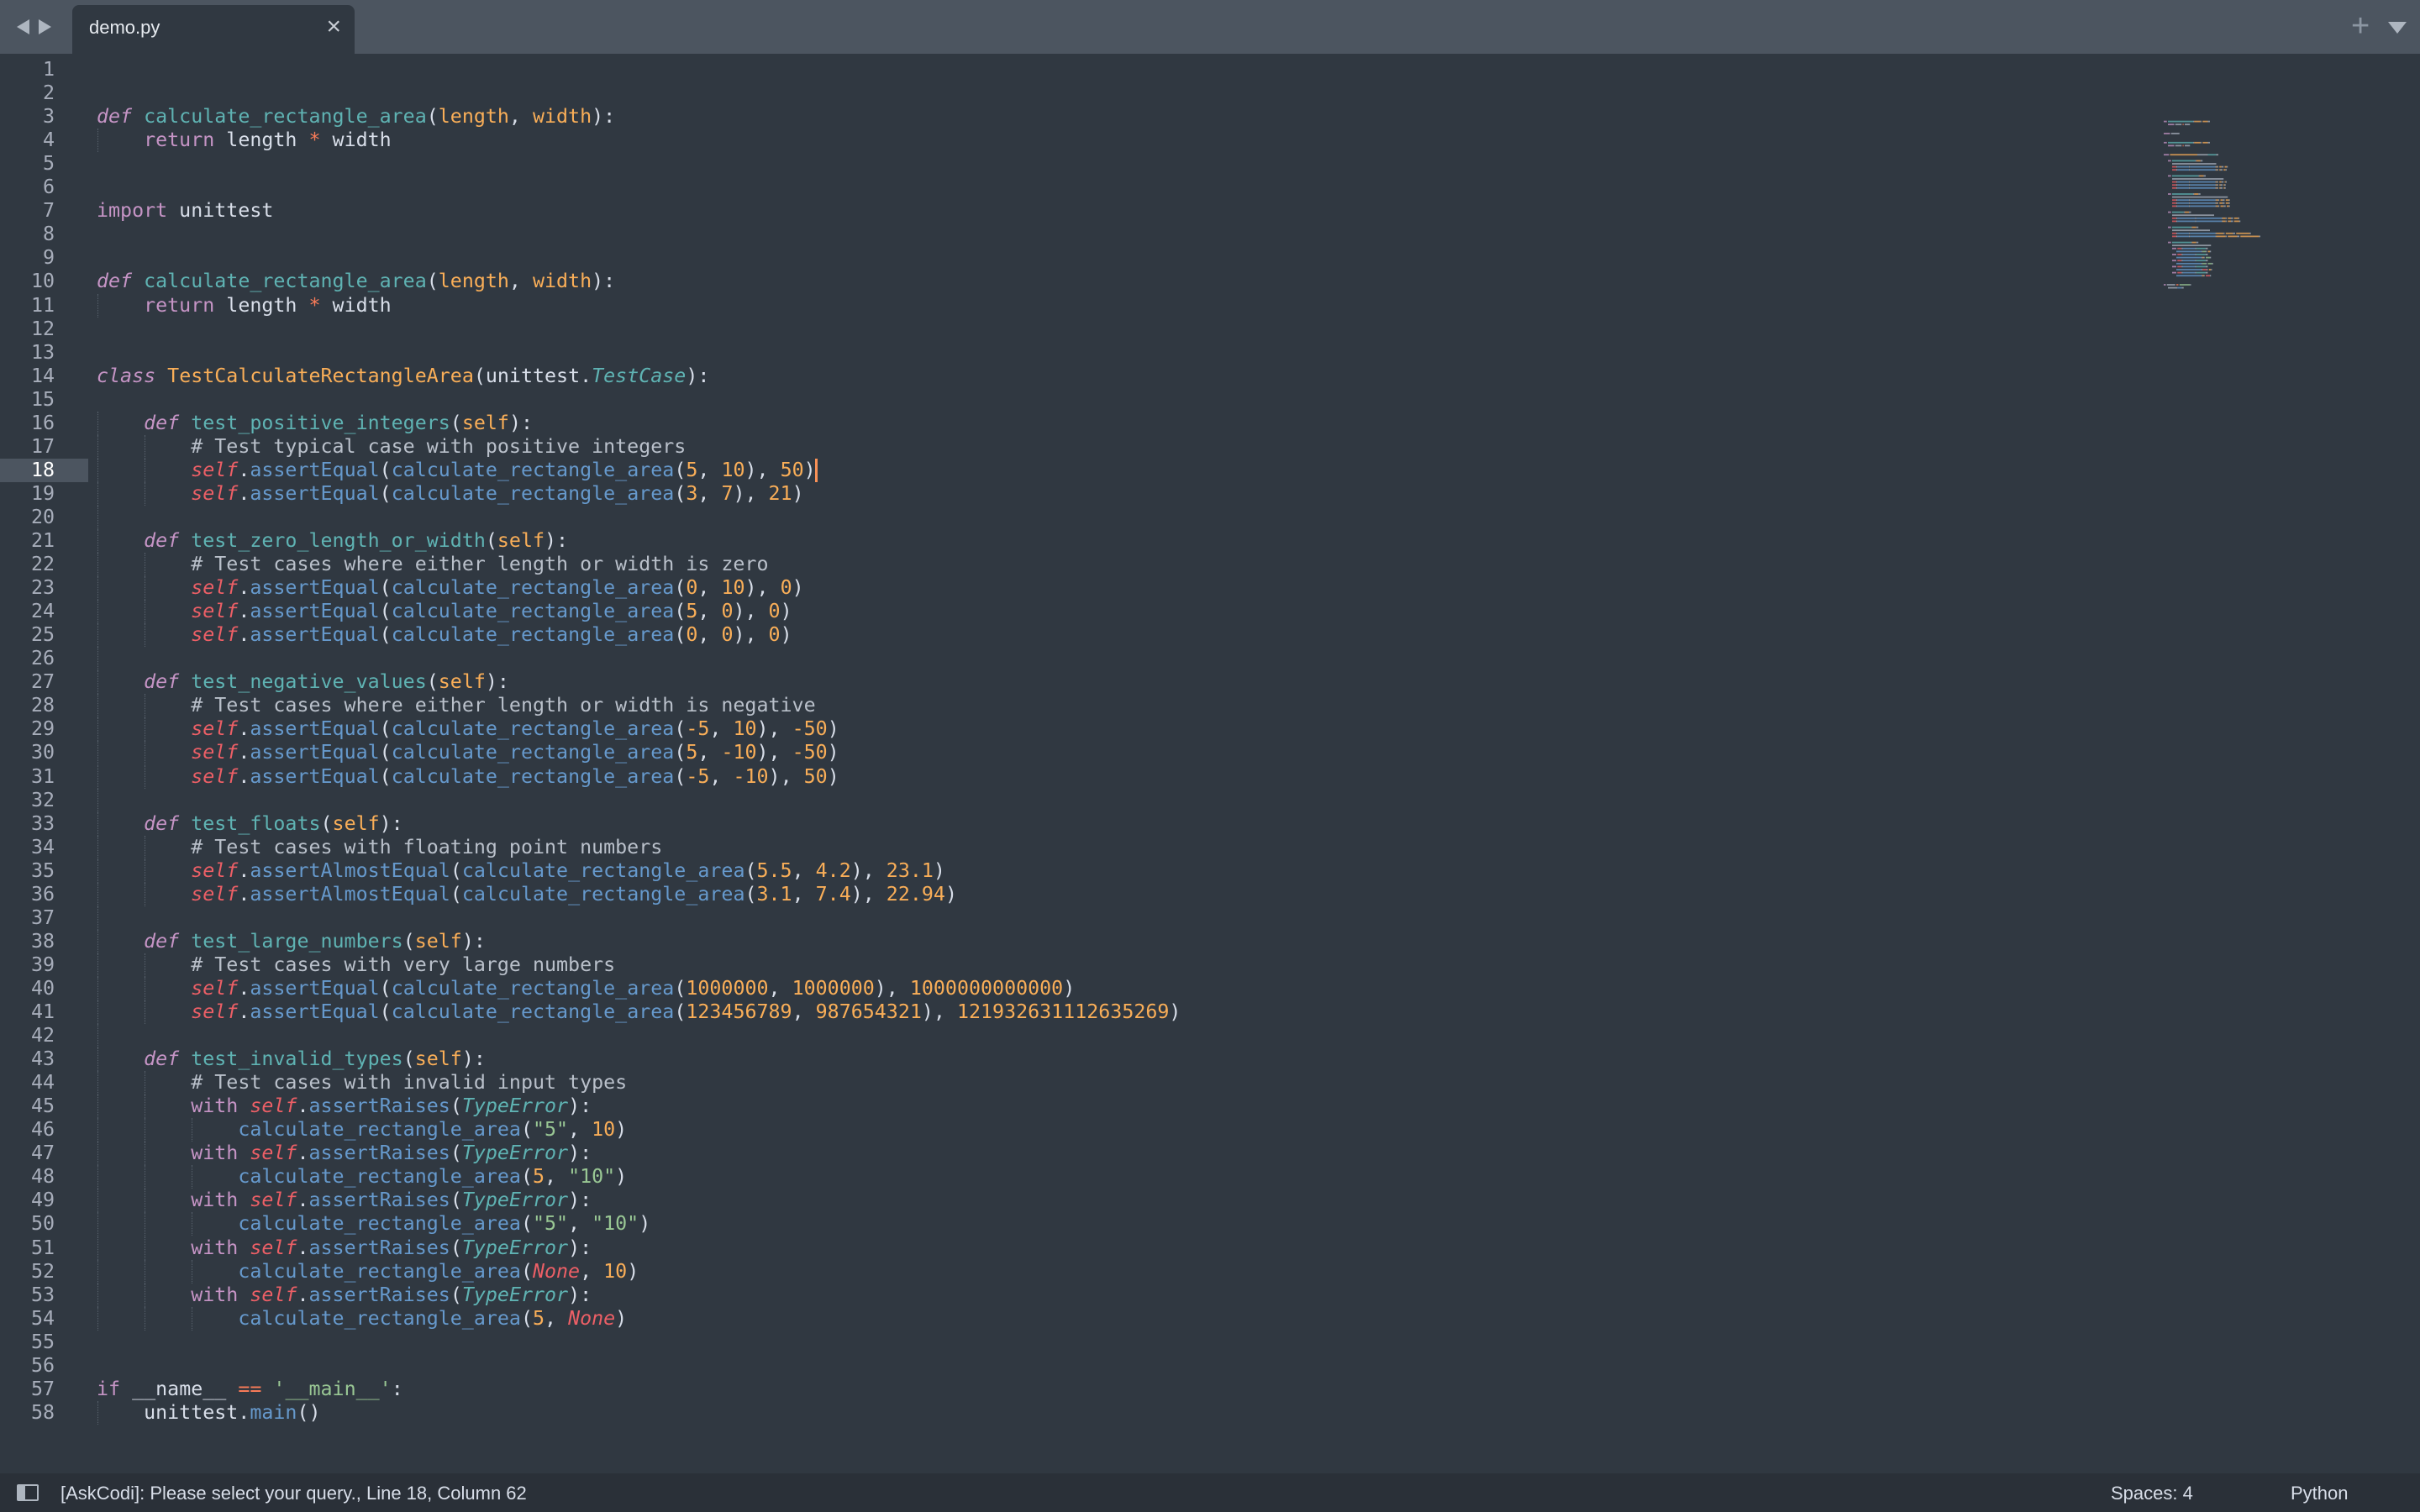  Describe the element at coordinates (333, 26) in the screenshot. I see `close-icon: ×` at that location.